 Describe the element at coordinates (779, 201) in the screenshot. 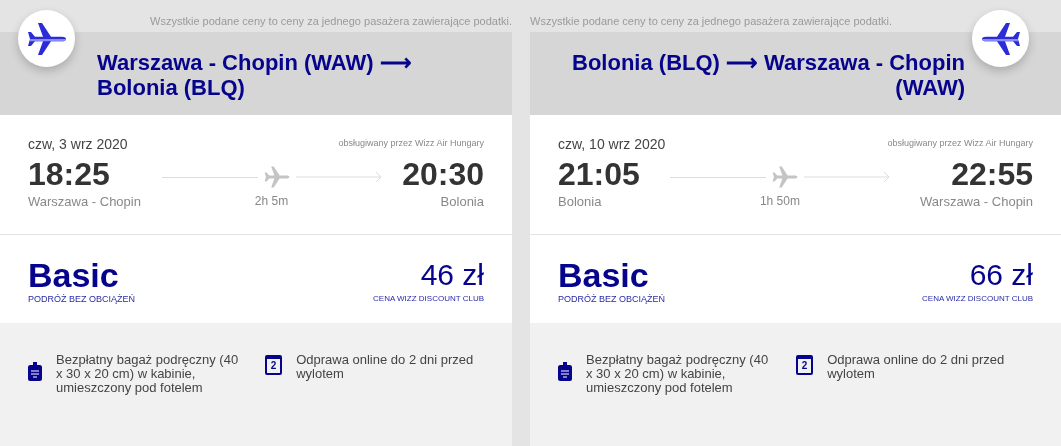

I see `flight-duration: 1h 50m` at that location.